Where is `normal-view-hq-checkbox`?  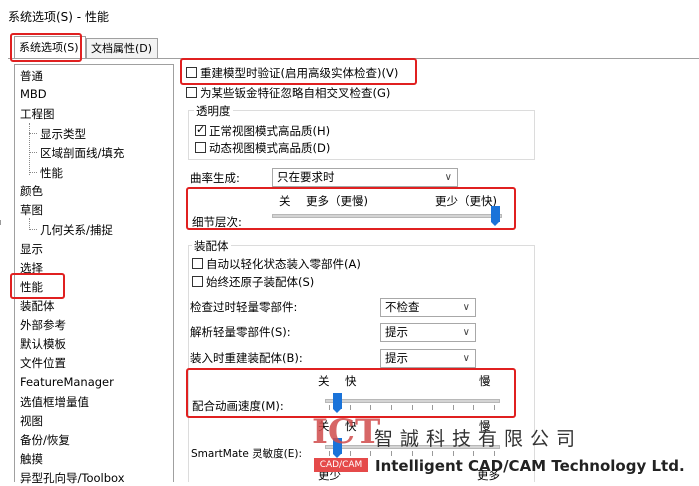 normal-view-hq-checkbox is located at coordinates (200, 129).